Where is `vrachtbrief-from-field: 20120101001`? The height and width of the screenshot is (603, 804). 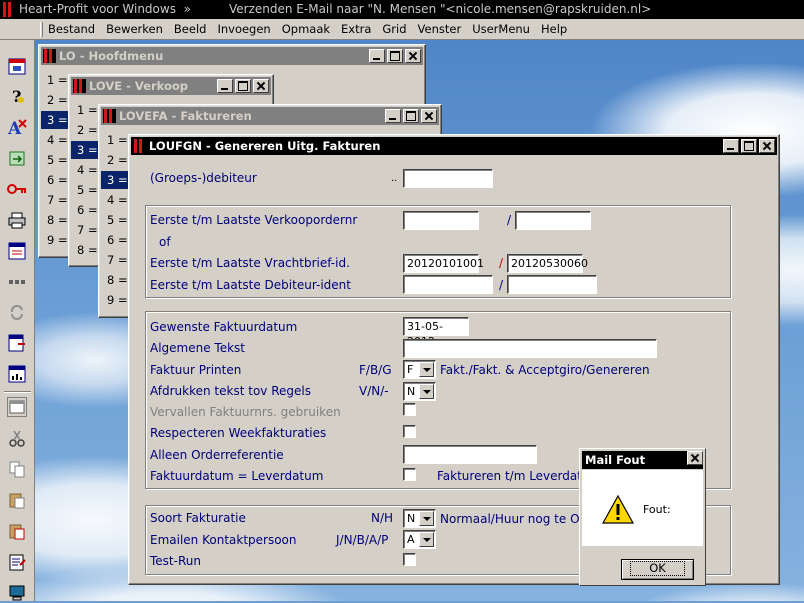 vrachtbrief-from-field: 20120101001 is located at coordinates (443, 263).